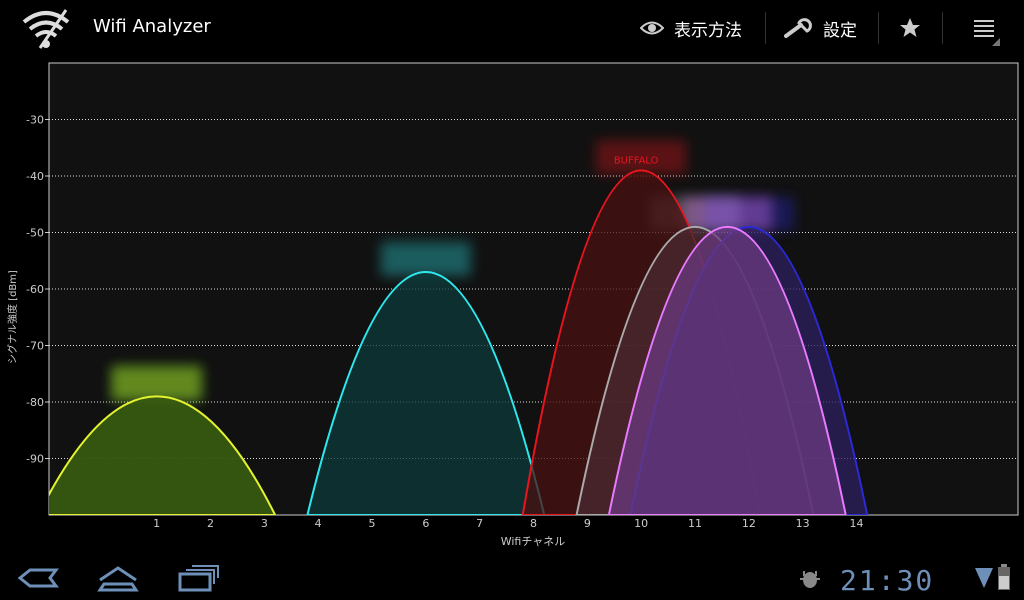 Image resolution: width=1024 pixels, height=600 pixels. What do you see at coordinates (803, 523) in the screenshot?
I see `x-tick-label: 13` at bounding box center [803, 523].